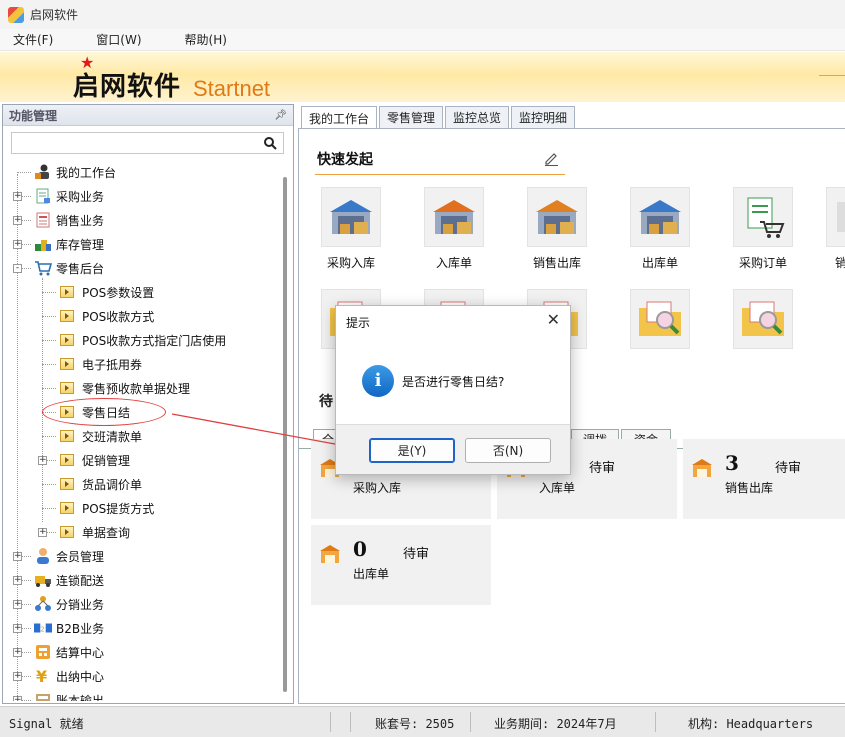 This screenshot has height=737, width=845. What do you see at coordinates (470, 722) in the screenshot?
I see `status-separator` at bounding box center [470, 722].